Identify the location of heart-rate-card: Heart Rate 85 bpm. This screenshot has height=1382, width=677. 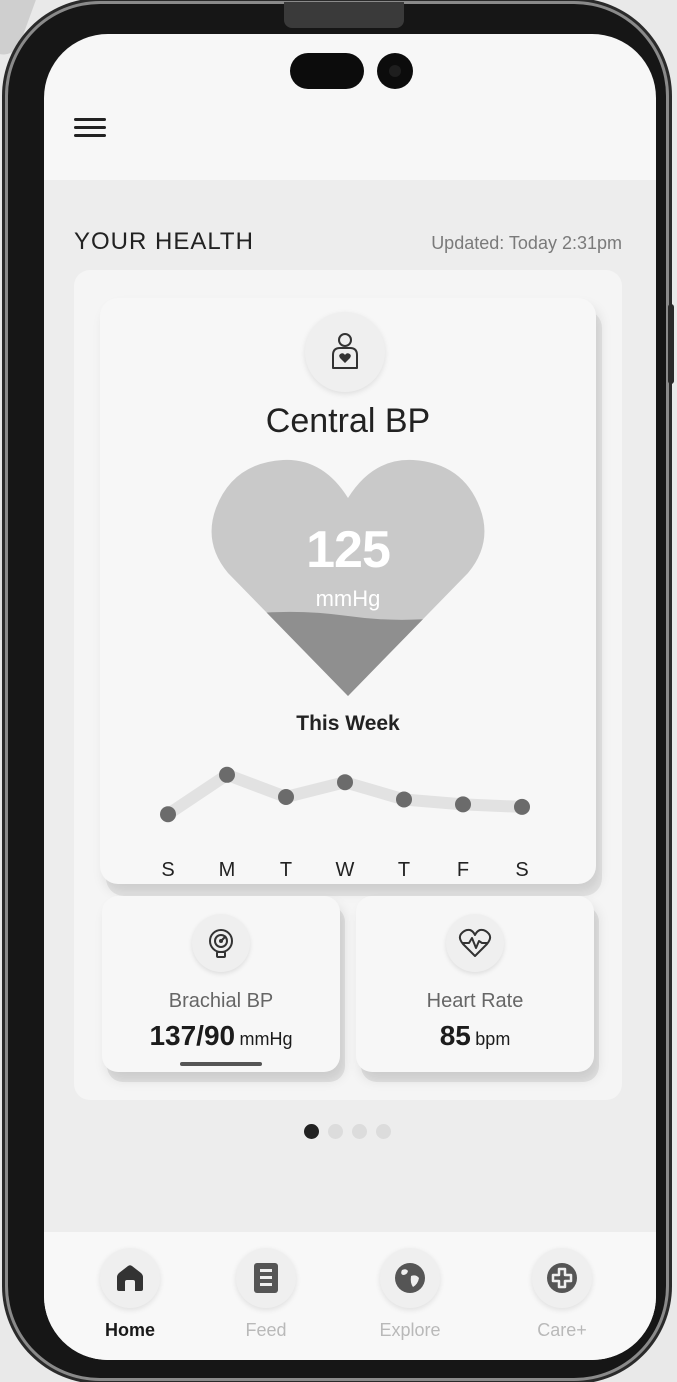
(475, 984).